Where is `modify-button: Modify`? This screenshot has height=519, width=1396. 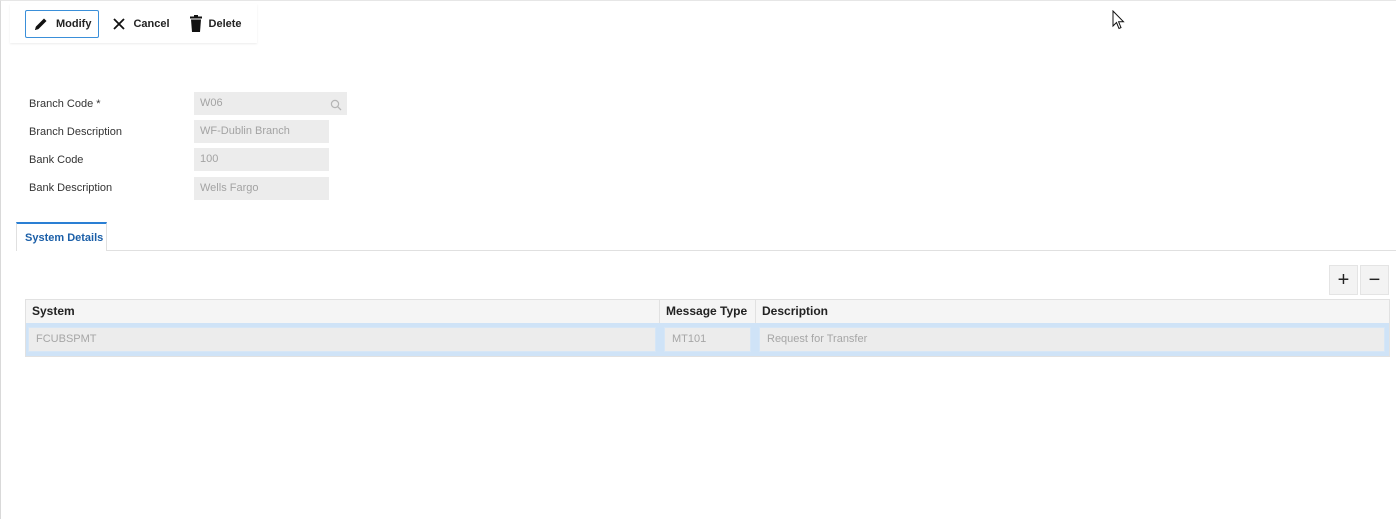
modify-button: Modify is located at coordinates (62, 23).